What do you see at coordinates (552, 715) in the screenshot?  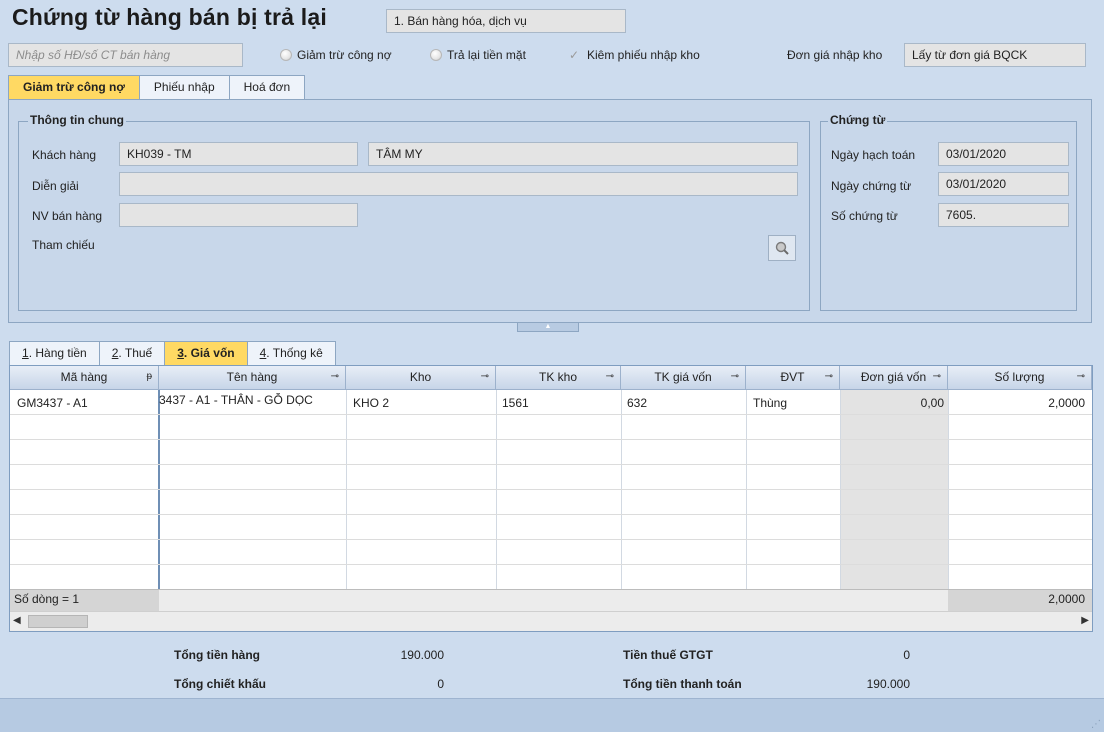 I see `status-bar: ⋰` at bounding box center [552, 715].